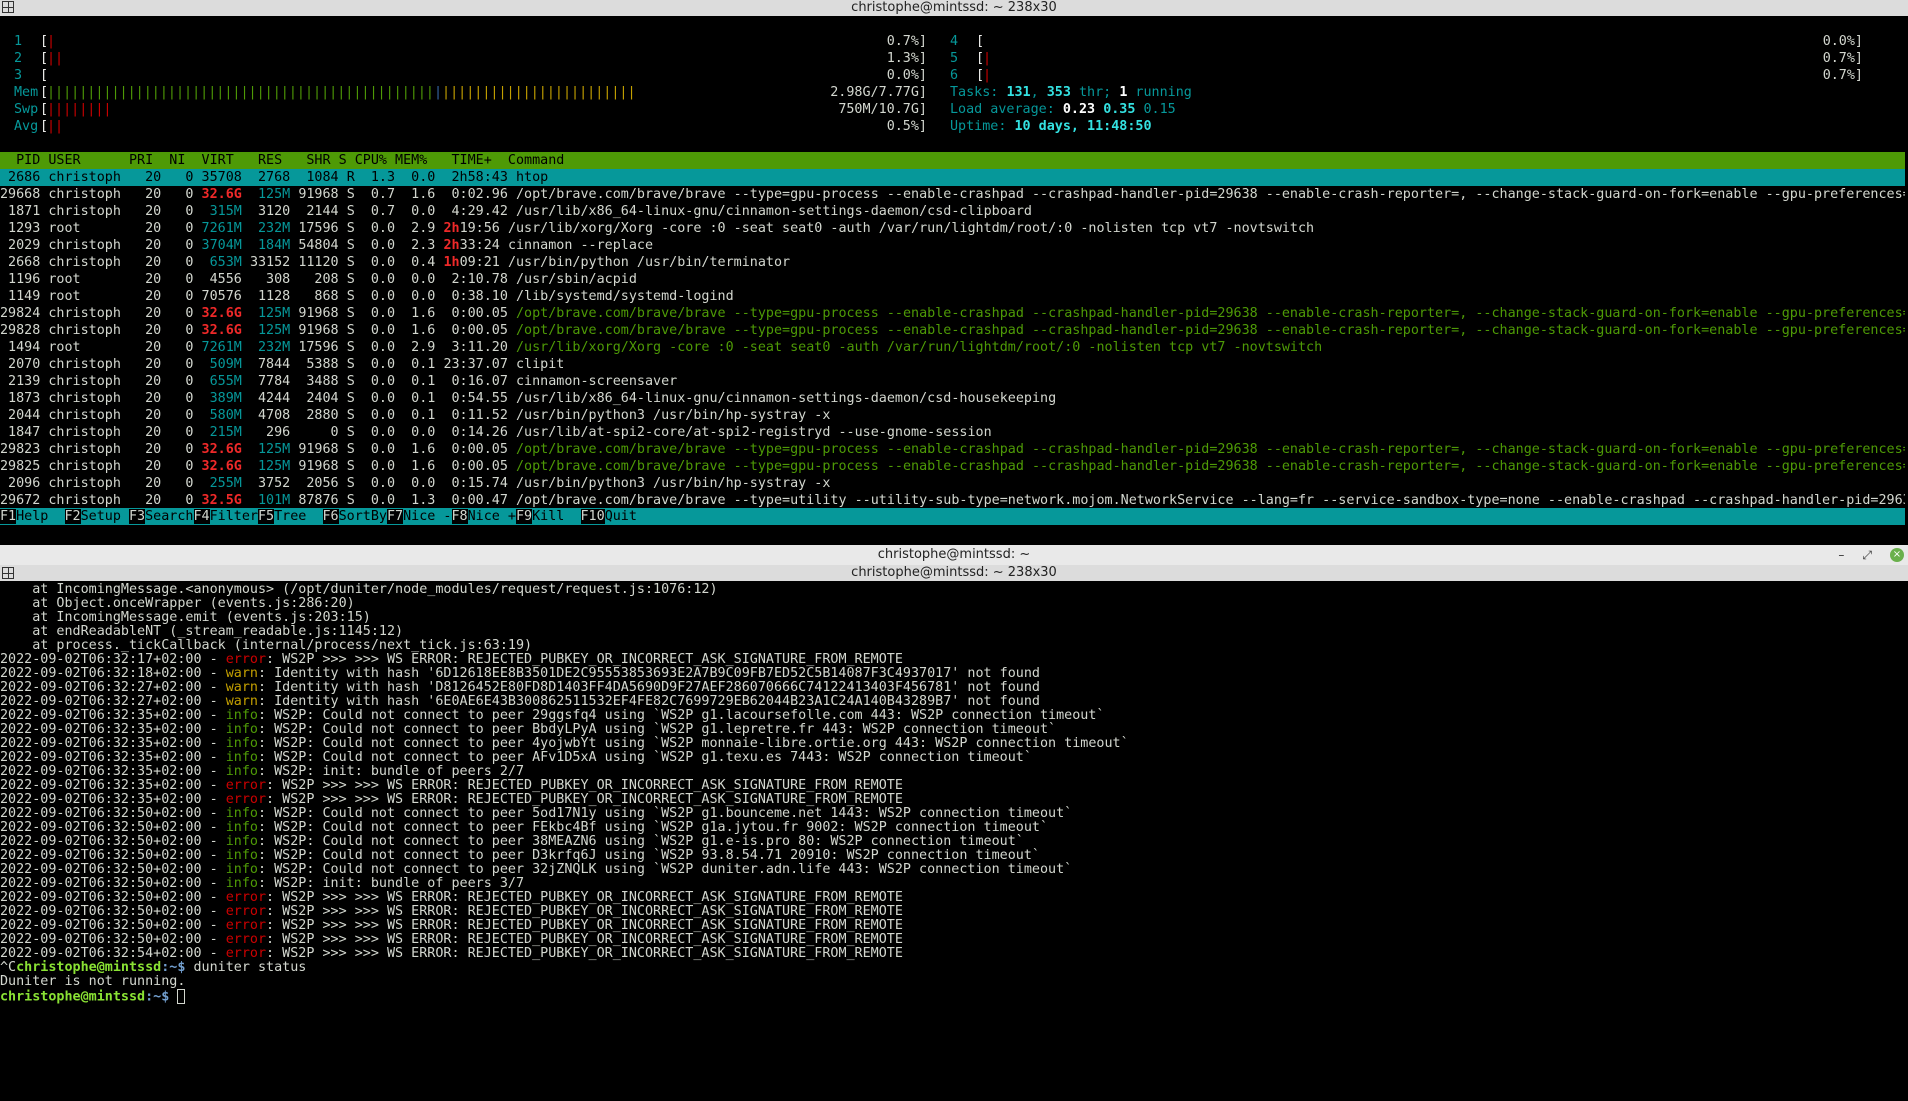 The image size is (1908, 1101). I want to click on window-controls: – ⤢ ×, so click(1871, 555).